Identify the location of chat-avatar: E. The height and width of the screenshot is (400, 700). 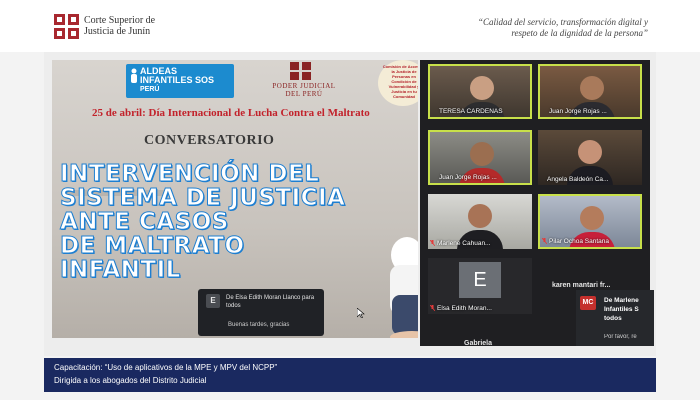
(213, 301).